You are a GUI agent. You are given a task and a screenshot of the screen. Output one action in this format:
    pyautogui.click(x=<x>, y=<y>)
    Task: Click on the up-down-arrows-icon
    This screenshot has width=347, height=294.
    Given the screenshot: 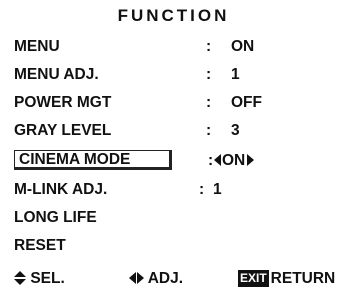 What is the action you would take?
    pyautogui.click(x=20, y=278)
    